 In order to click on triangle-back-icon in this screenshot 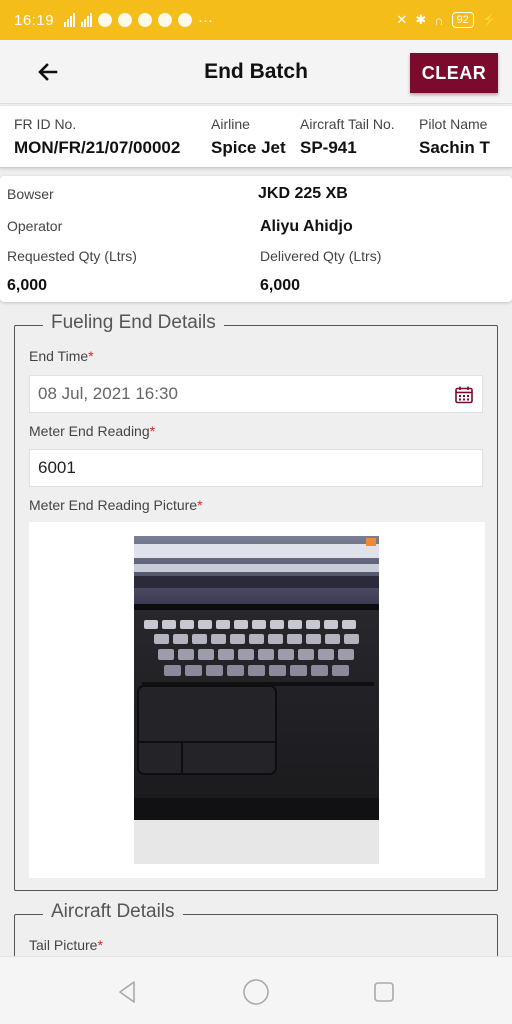, I will do `click(127, 992)`.